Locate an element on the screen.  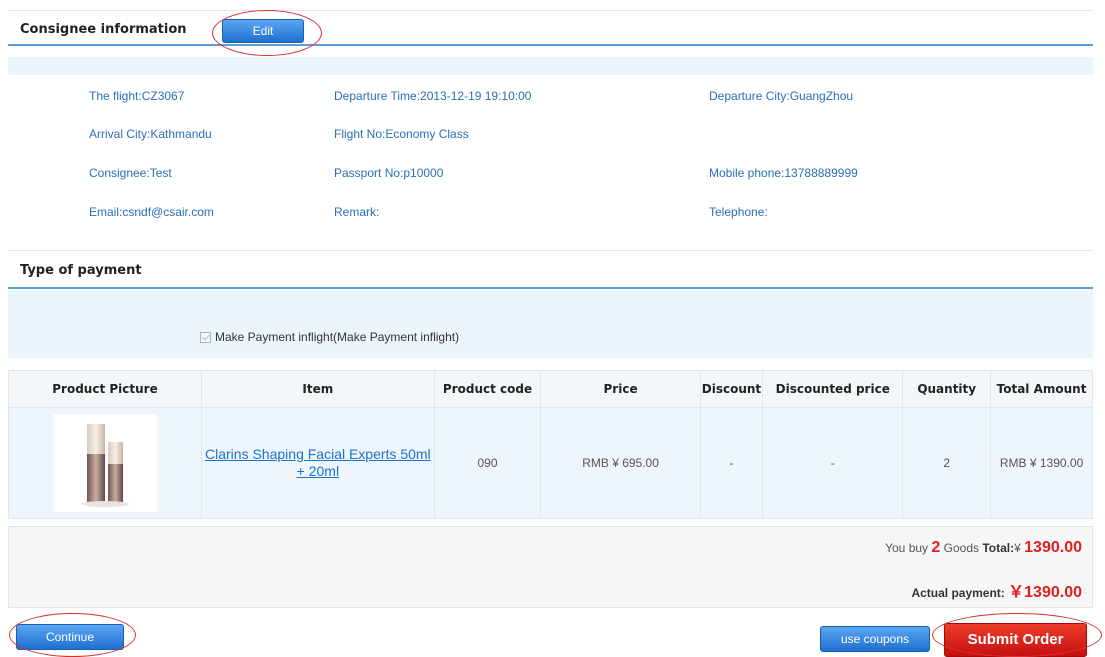
header-quantity: Quantity is located at coordinates (947, 389).